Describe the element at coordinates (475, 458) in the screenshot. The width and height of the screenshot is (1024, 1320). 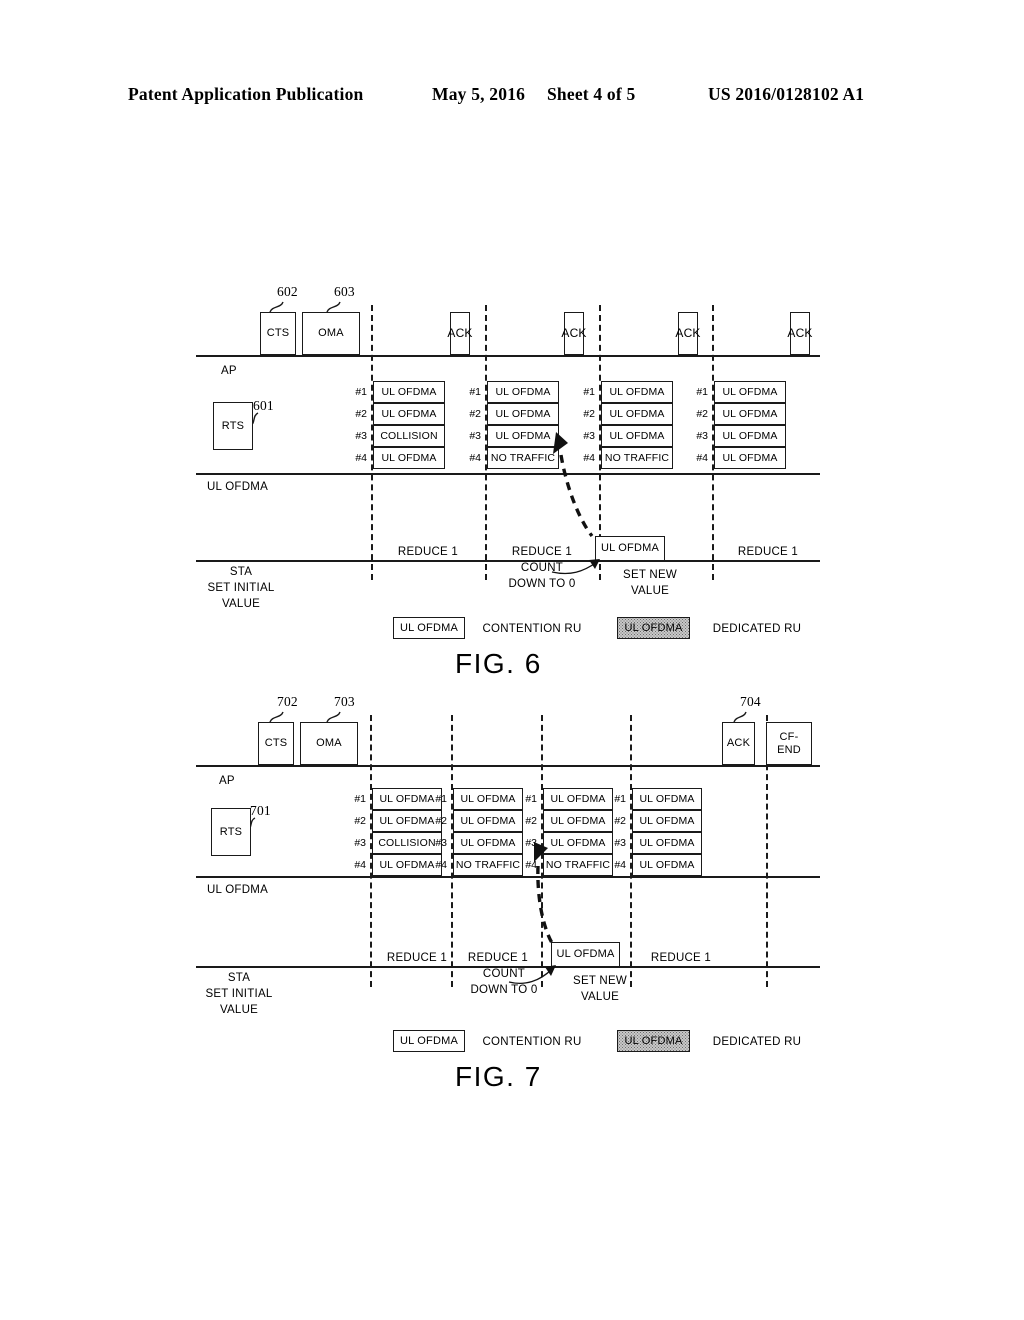
I see `fig6-ru-index-2-4: #4` at that location.